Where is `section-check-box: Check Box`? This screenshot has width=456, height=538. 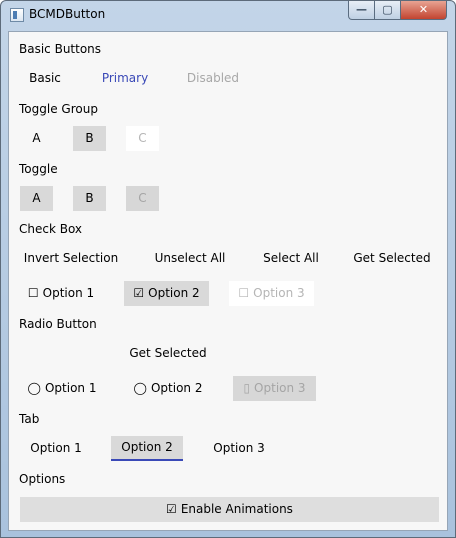
section-check-box: Check Box is located at coordinates (51, 229).